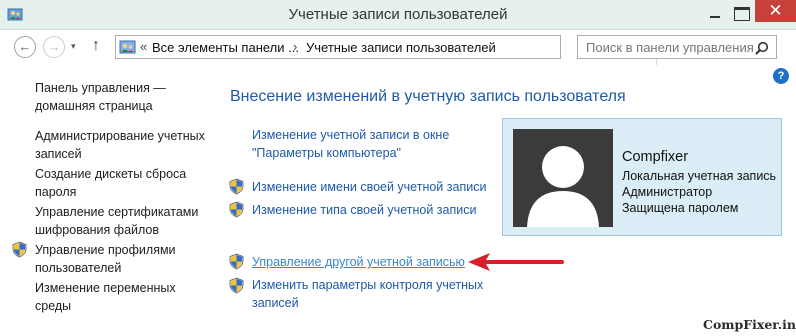  Describe the element at coordinates (667, 192) in the screenshot. I see `user-role: Администратор` at that location.